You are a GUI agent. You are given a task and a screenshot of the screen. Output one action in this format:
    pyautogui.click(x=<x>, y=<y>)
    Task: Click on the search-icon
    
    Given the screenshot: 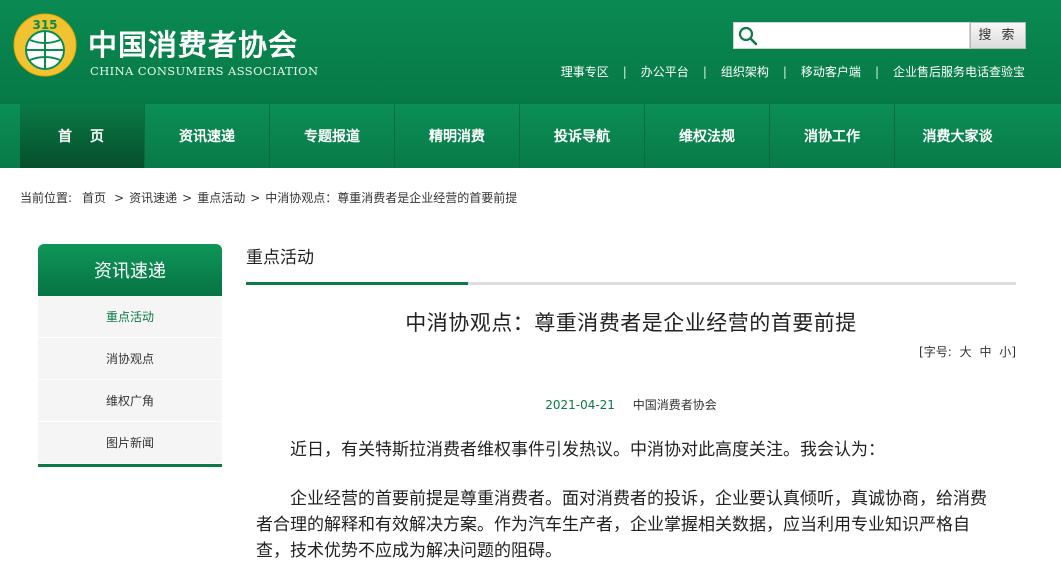 What is the action you would take?
    pyautogui.click(x=748, y=36)
    